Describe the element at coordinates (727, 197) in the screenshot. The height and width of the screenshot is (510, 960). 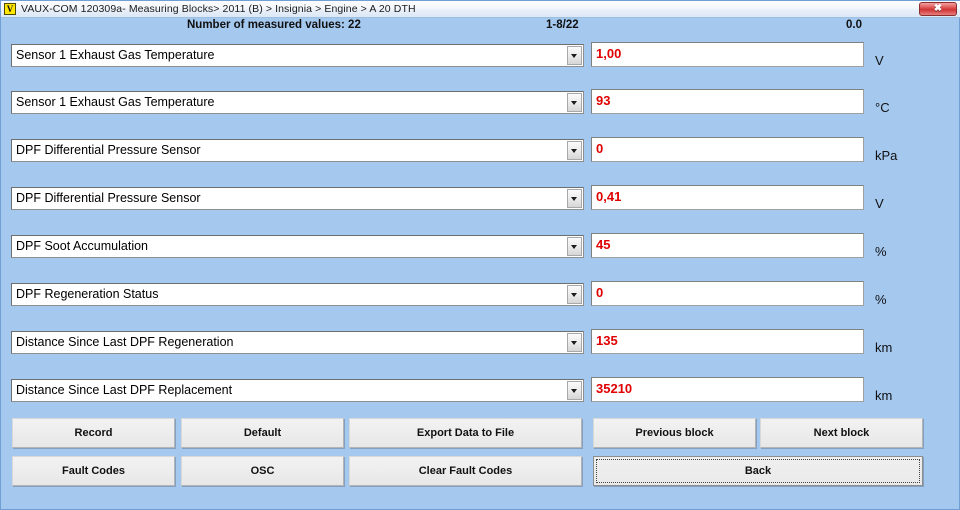
I see `value-field-4: 0,41` at that location.